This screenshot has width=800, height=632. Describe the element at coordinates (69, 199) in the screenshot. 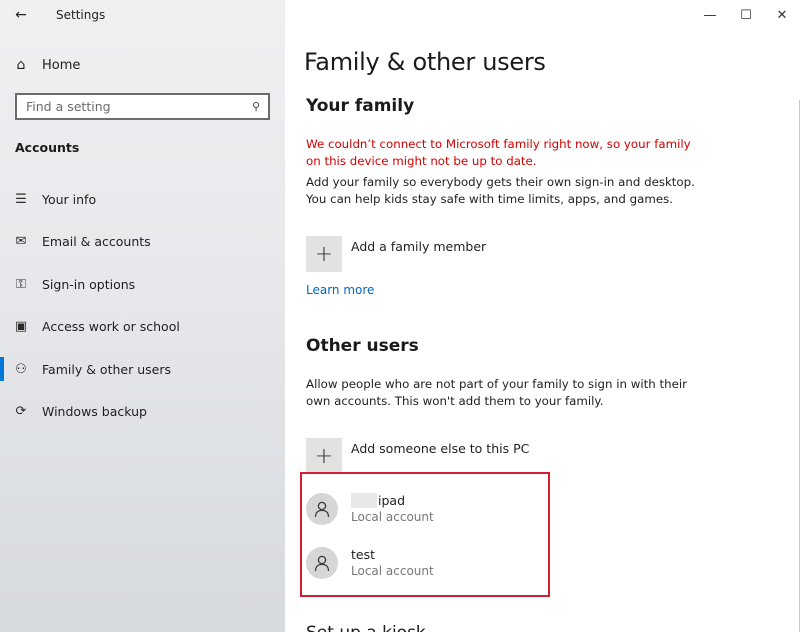

I see `sidebar-item-label: Your info` at that location.